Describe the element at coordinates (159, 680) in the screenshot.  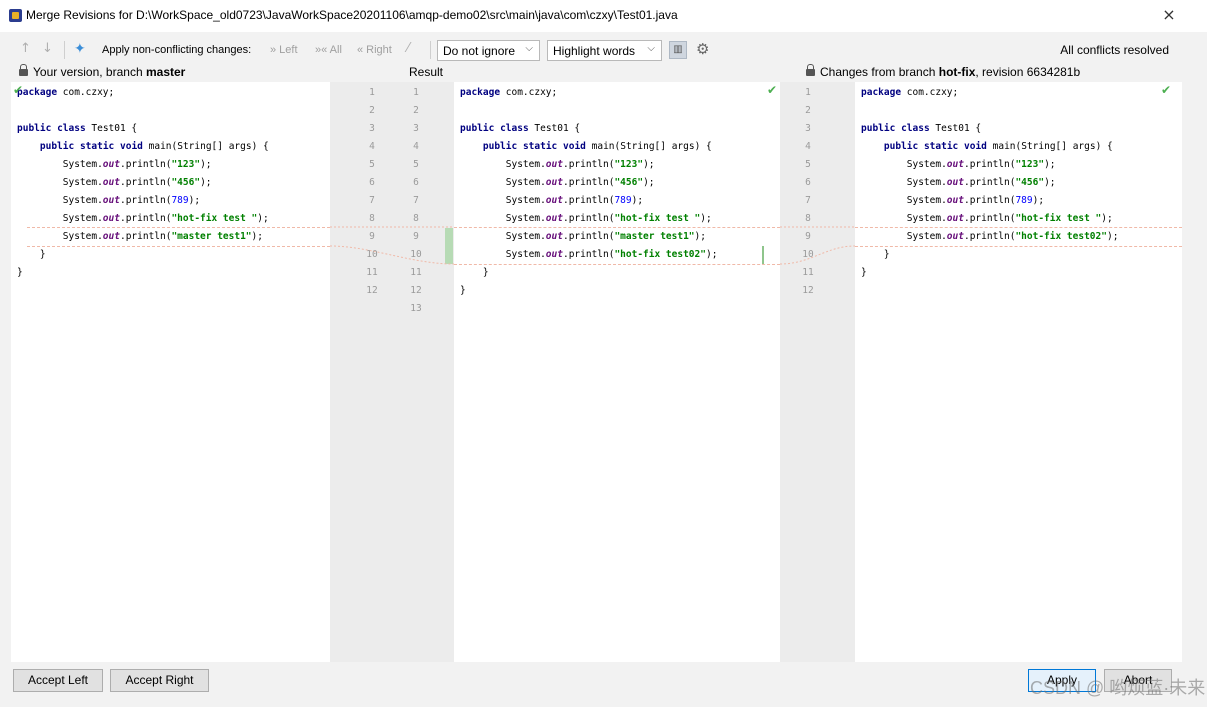
I see `accept-right-button: Accept Right` at that location.